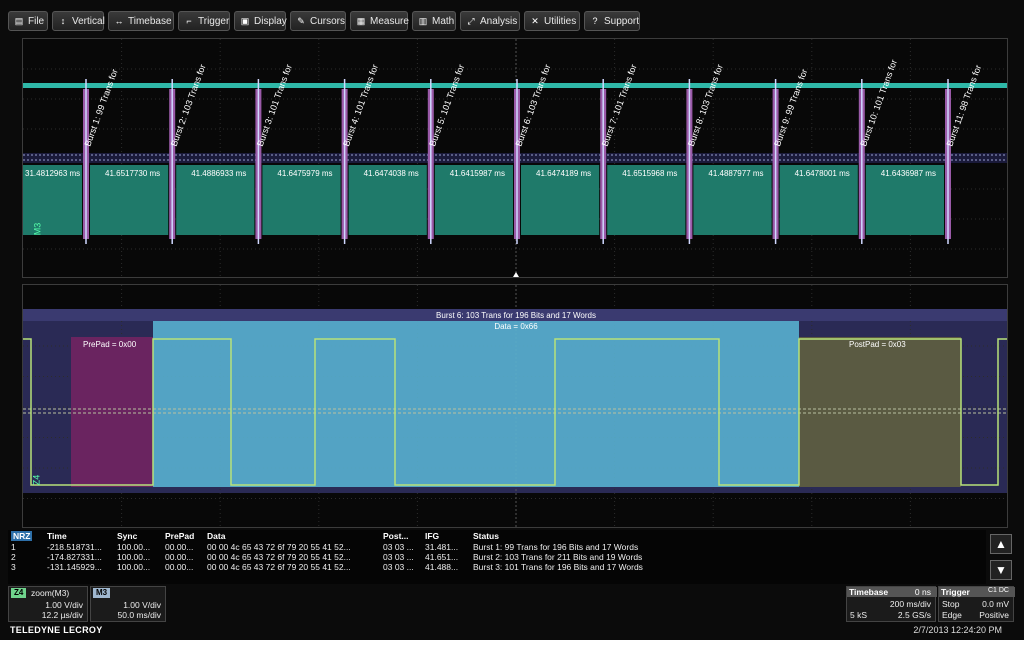  I want to click on lower-channel-label: Z4, so click(36, 480).